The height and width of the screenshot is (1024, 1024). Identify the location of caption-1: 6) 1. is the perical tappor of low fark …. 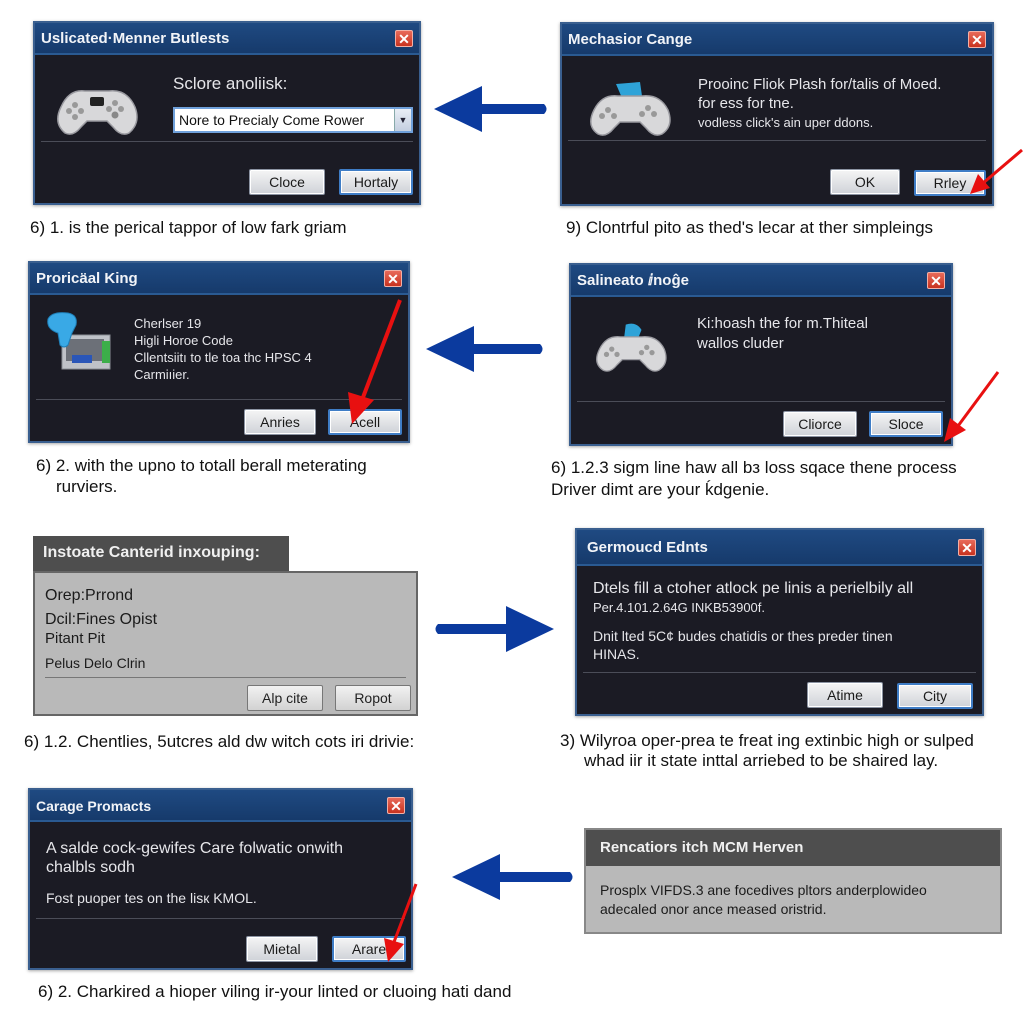
(188, 227).